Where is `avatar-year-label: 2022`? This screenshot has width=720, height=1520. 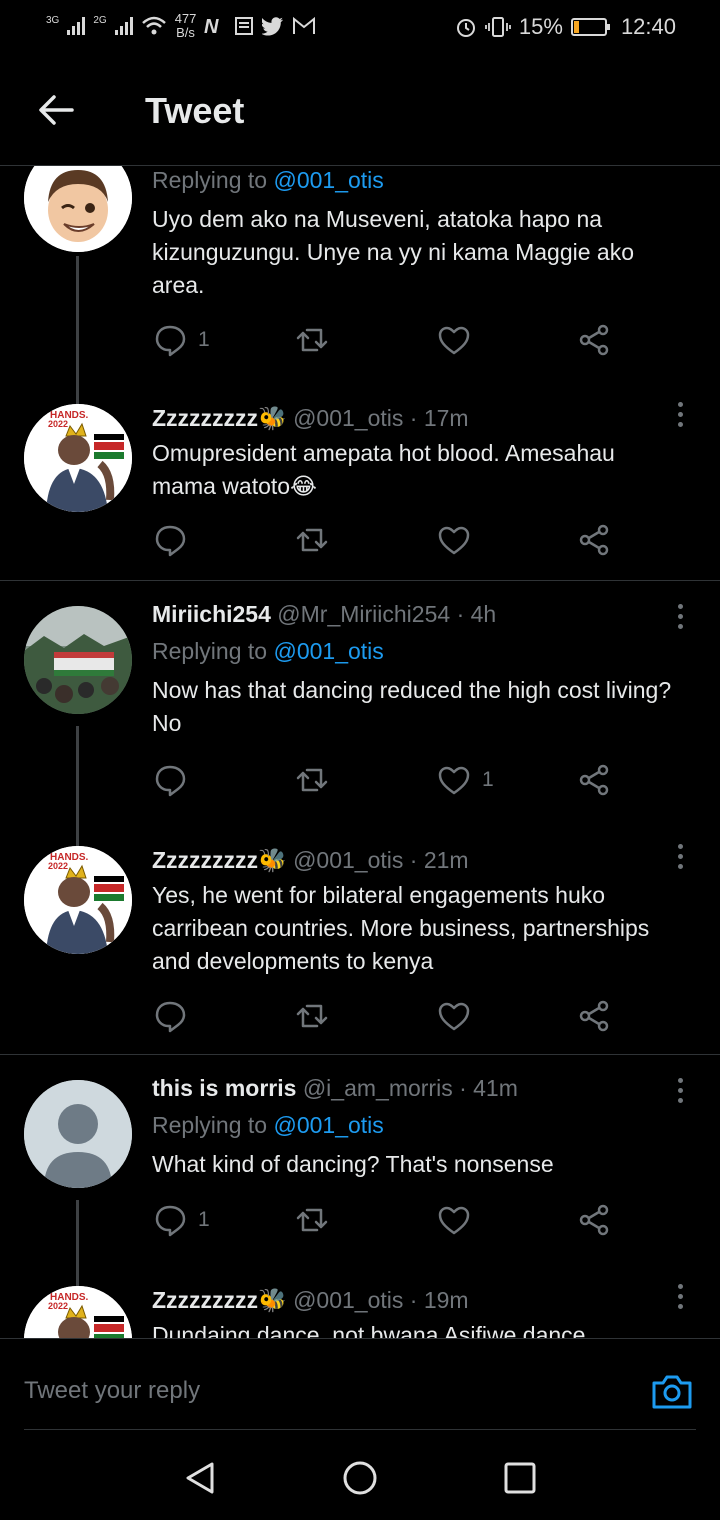 avatar-year-label: 2022 is located at coordinates (58, 1306).